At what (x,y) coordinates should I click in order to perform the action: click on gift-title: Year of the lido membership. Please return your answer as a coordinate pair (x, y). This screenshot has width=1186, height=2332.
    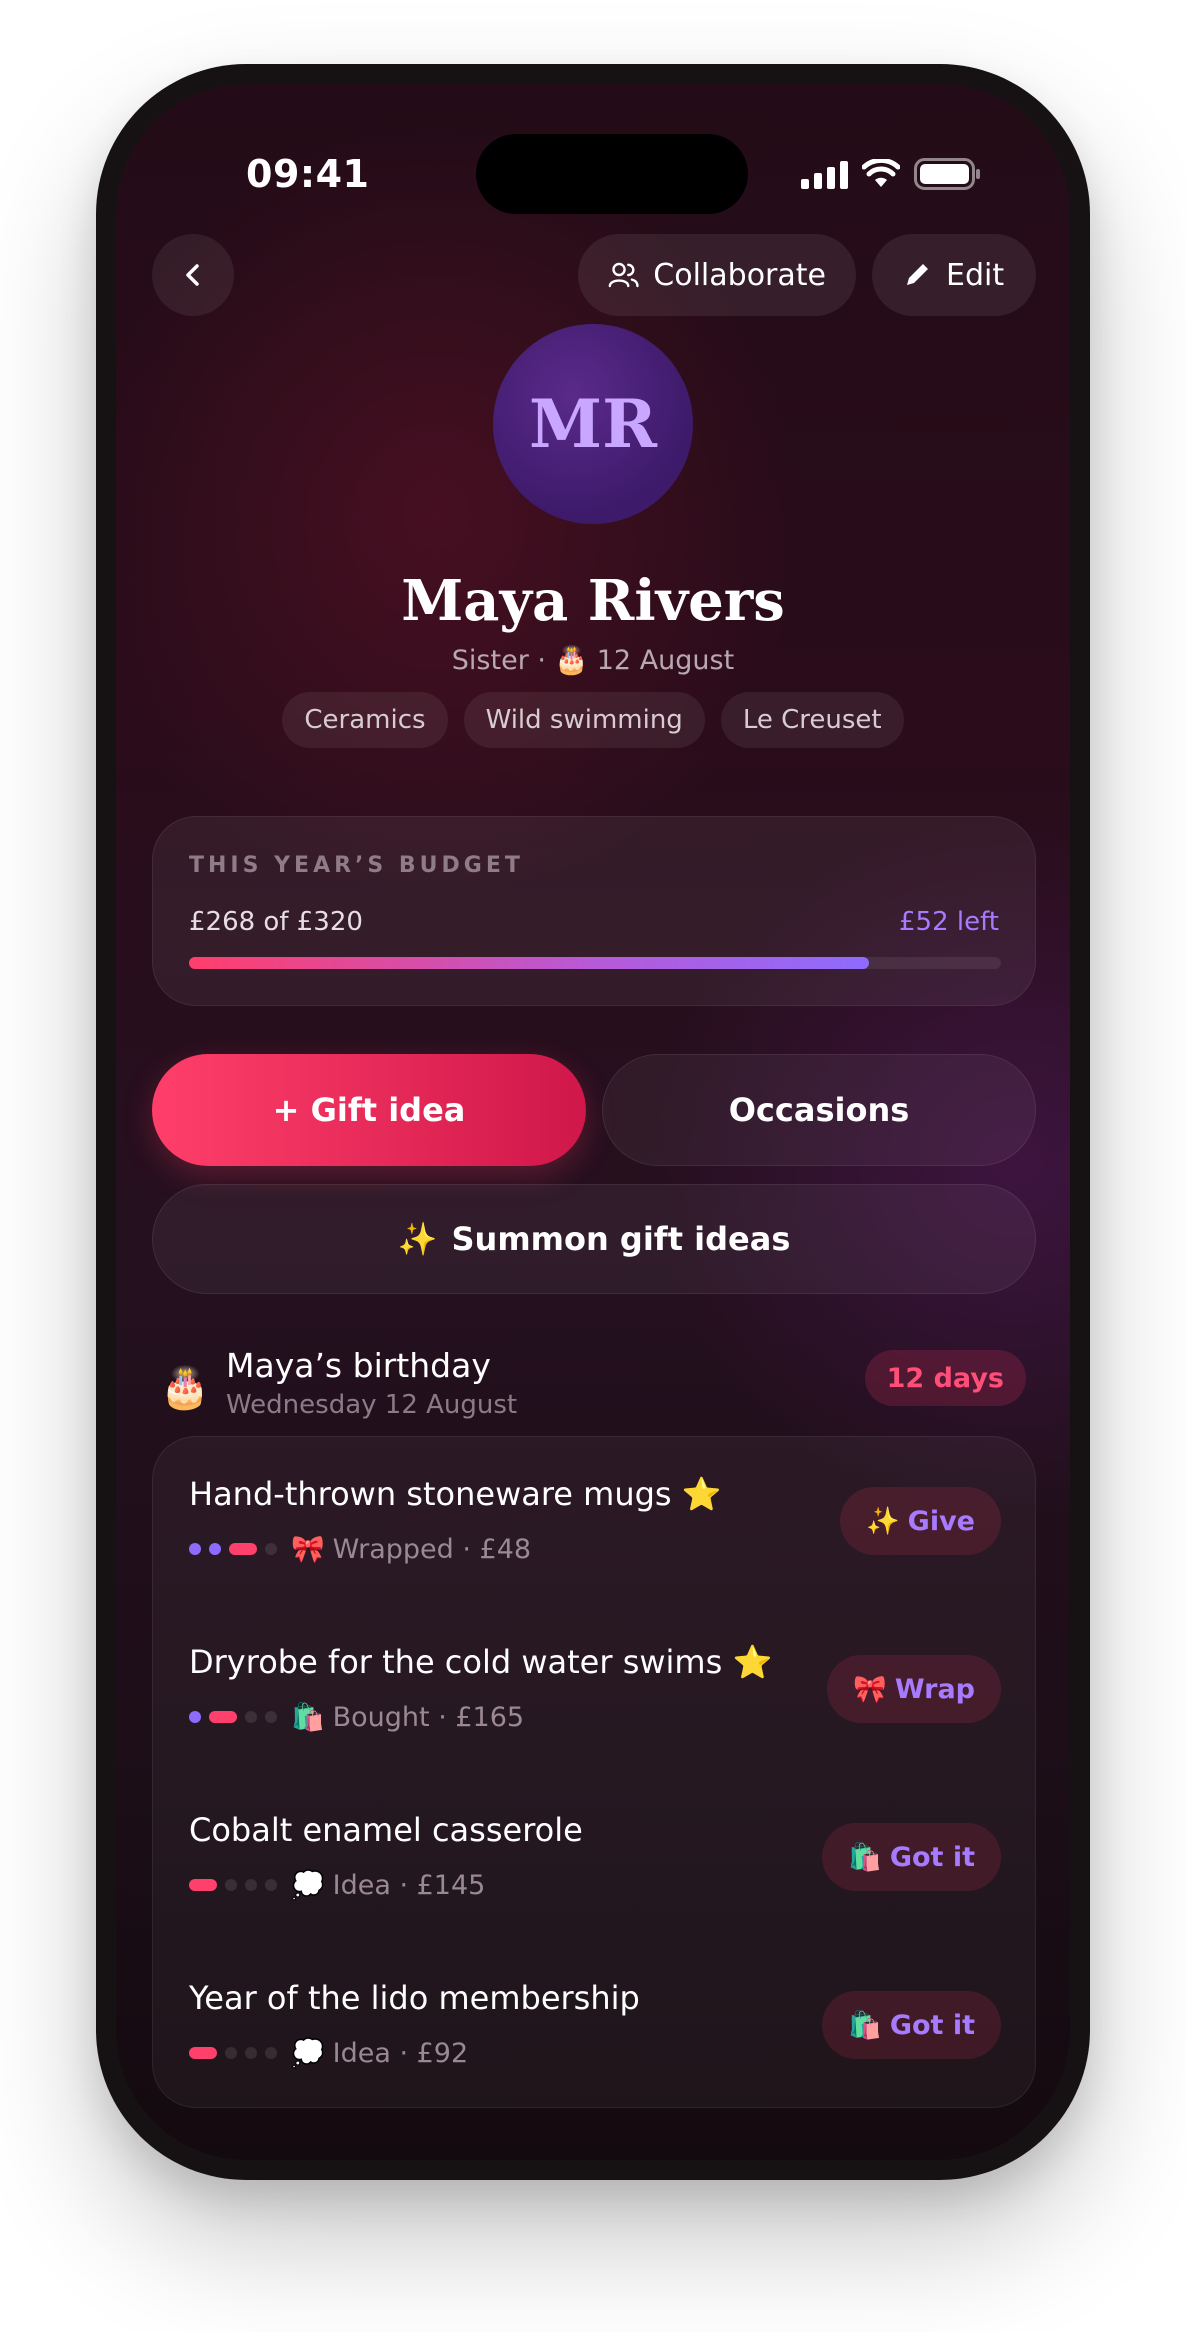
    Looking at the image, I should click on (414, 1998).